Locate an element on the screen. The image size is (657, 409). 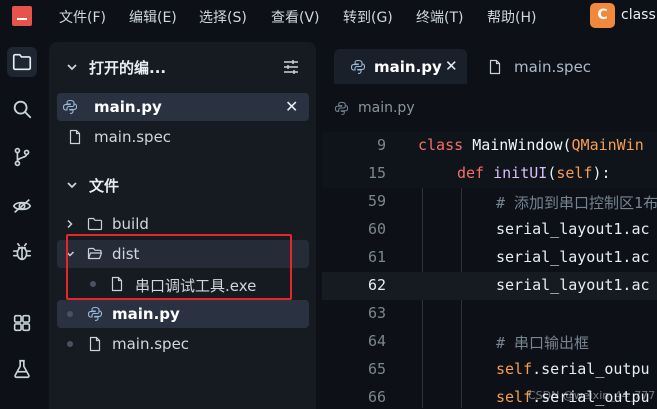
line-content: self.serial_outpu is located at coordinates (573, 369).